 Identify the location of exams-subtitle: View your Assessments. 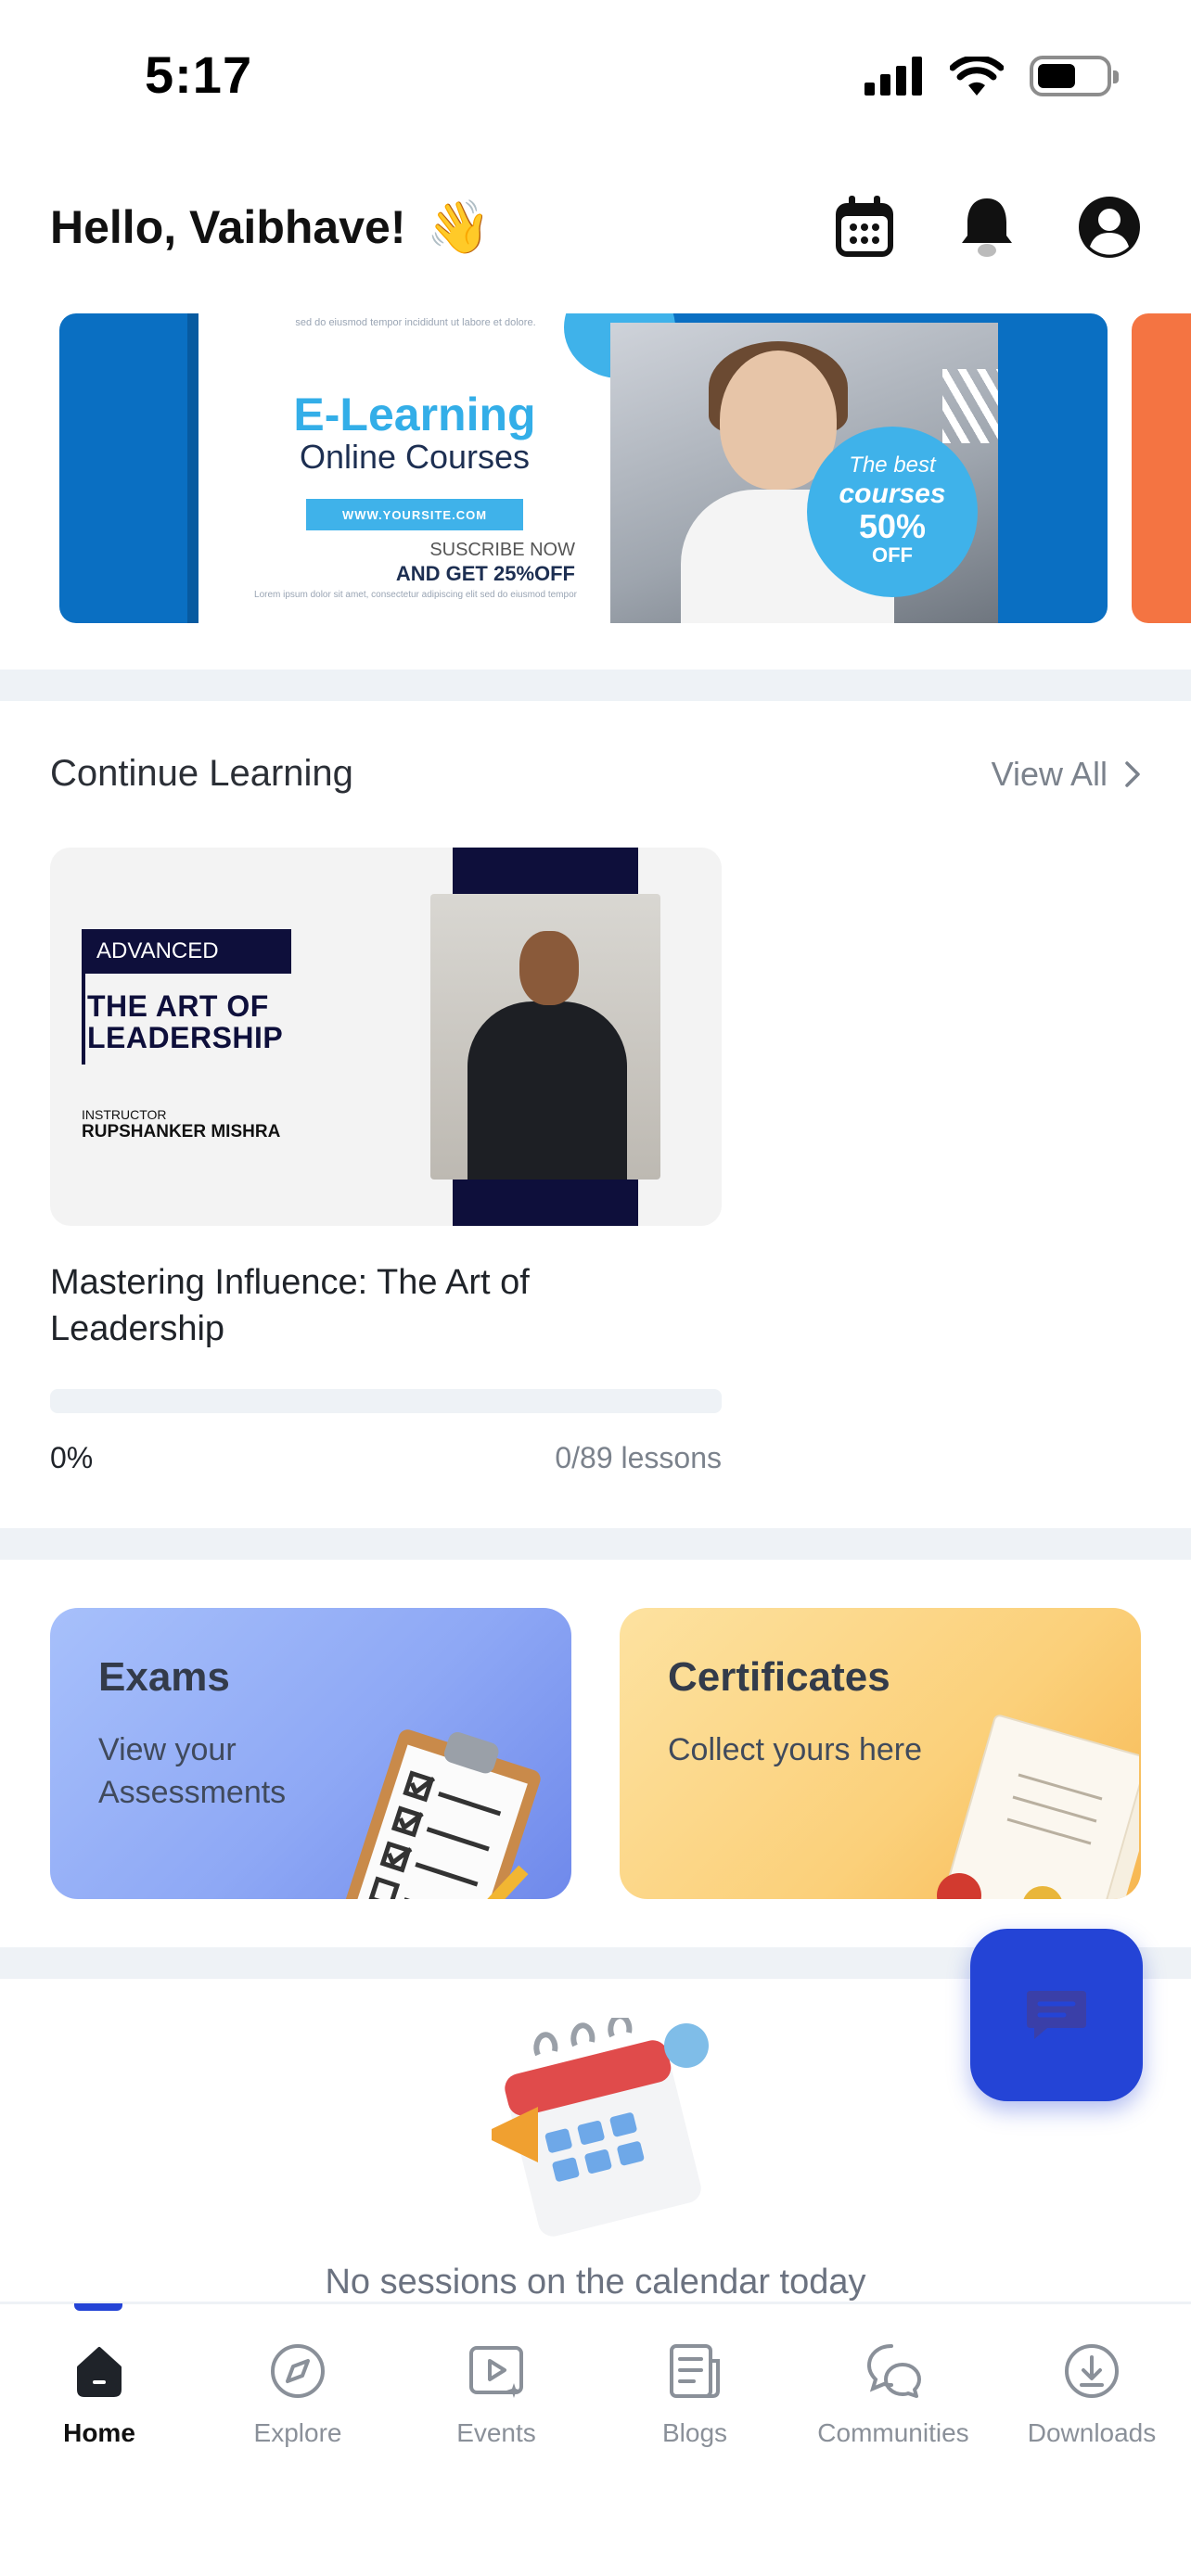
(192, 1771).